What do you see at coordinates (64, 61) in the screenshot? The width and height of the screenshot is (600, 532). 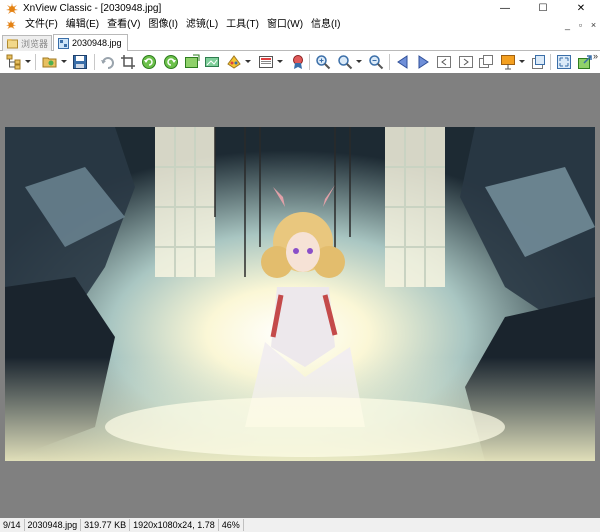 I see `open-dropdown` at bounding box center [64, 61].